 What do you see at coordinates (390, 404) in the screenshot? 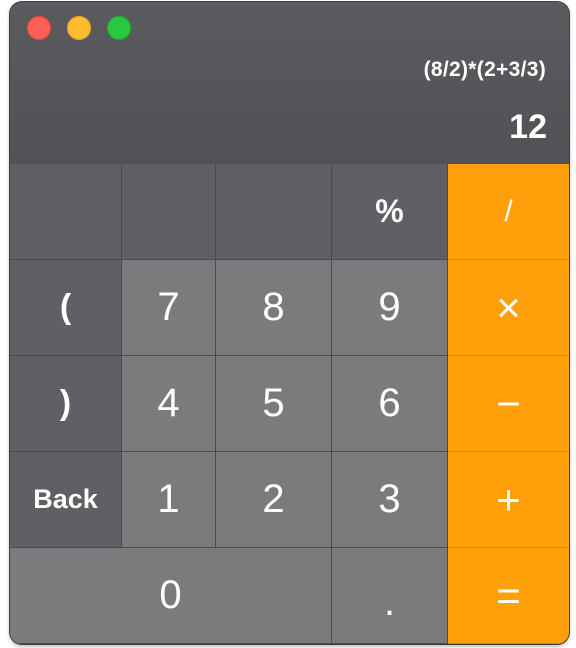
I see `digit-6-button: 6` at bounding box center [390, 404].